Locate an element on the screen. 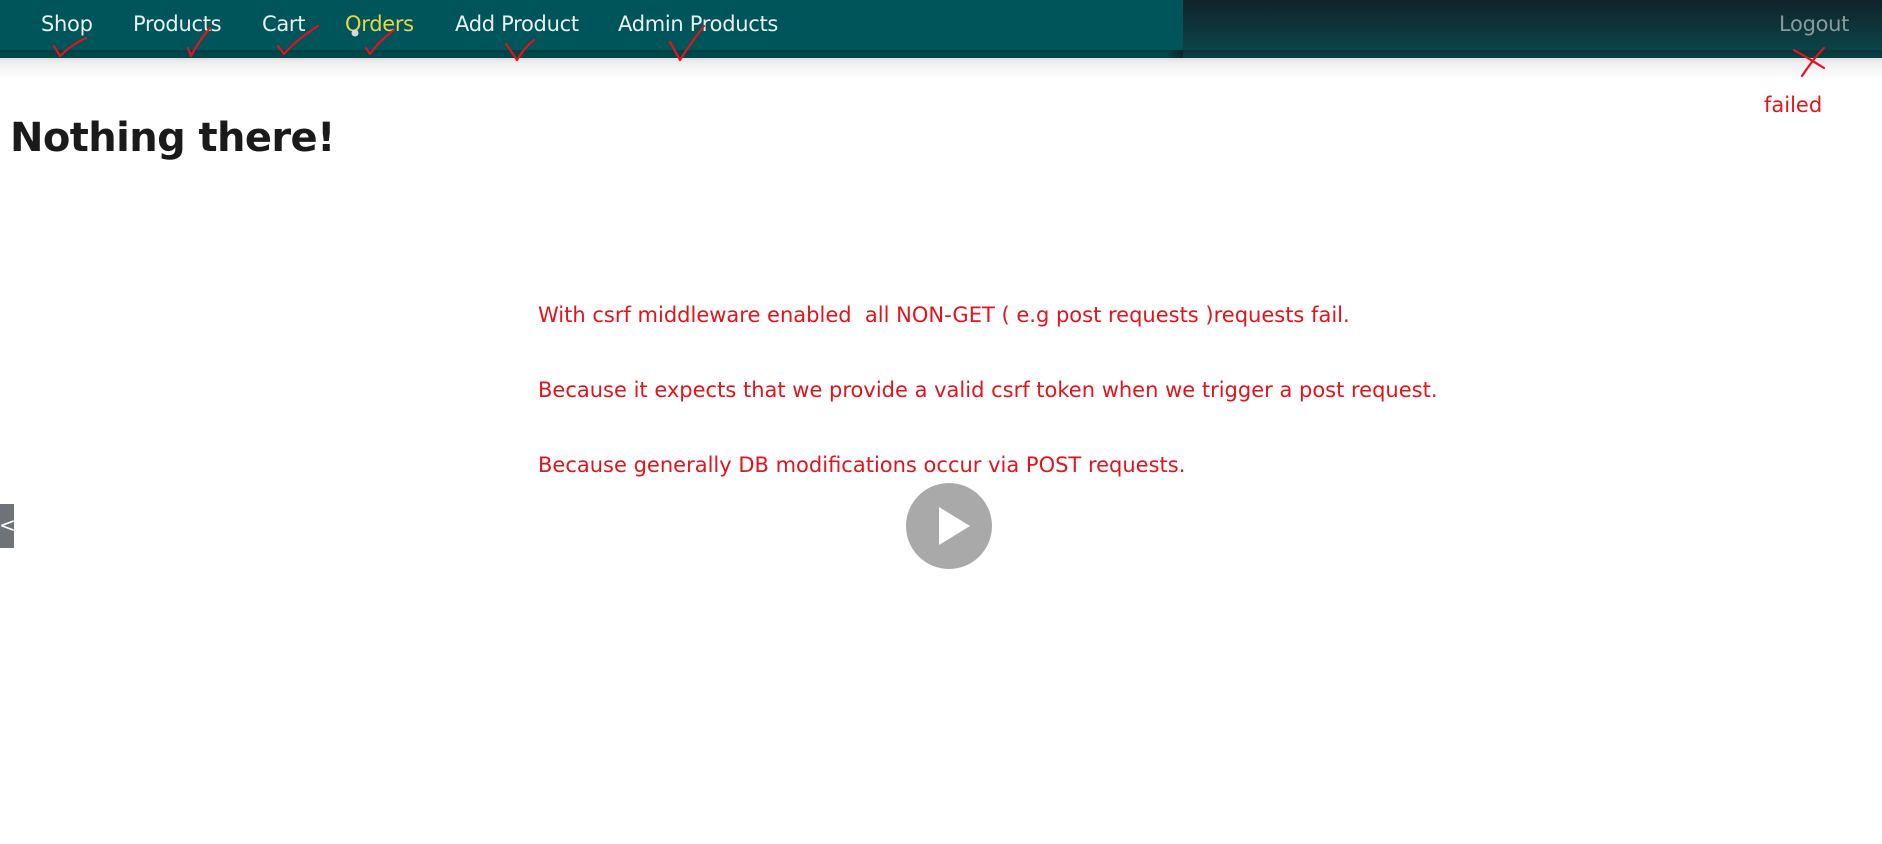  play-button is located at coordinates (949, 526).